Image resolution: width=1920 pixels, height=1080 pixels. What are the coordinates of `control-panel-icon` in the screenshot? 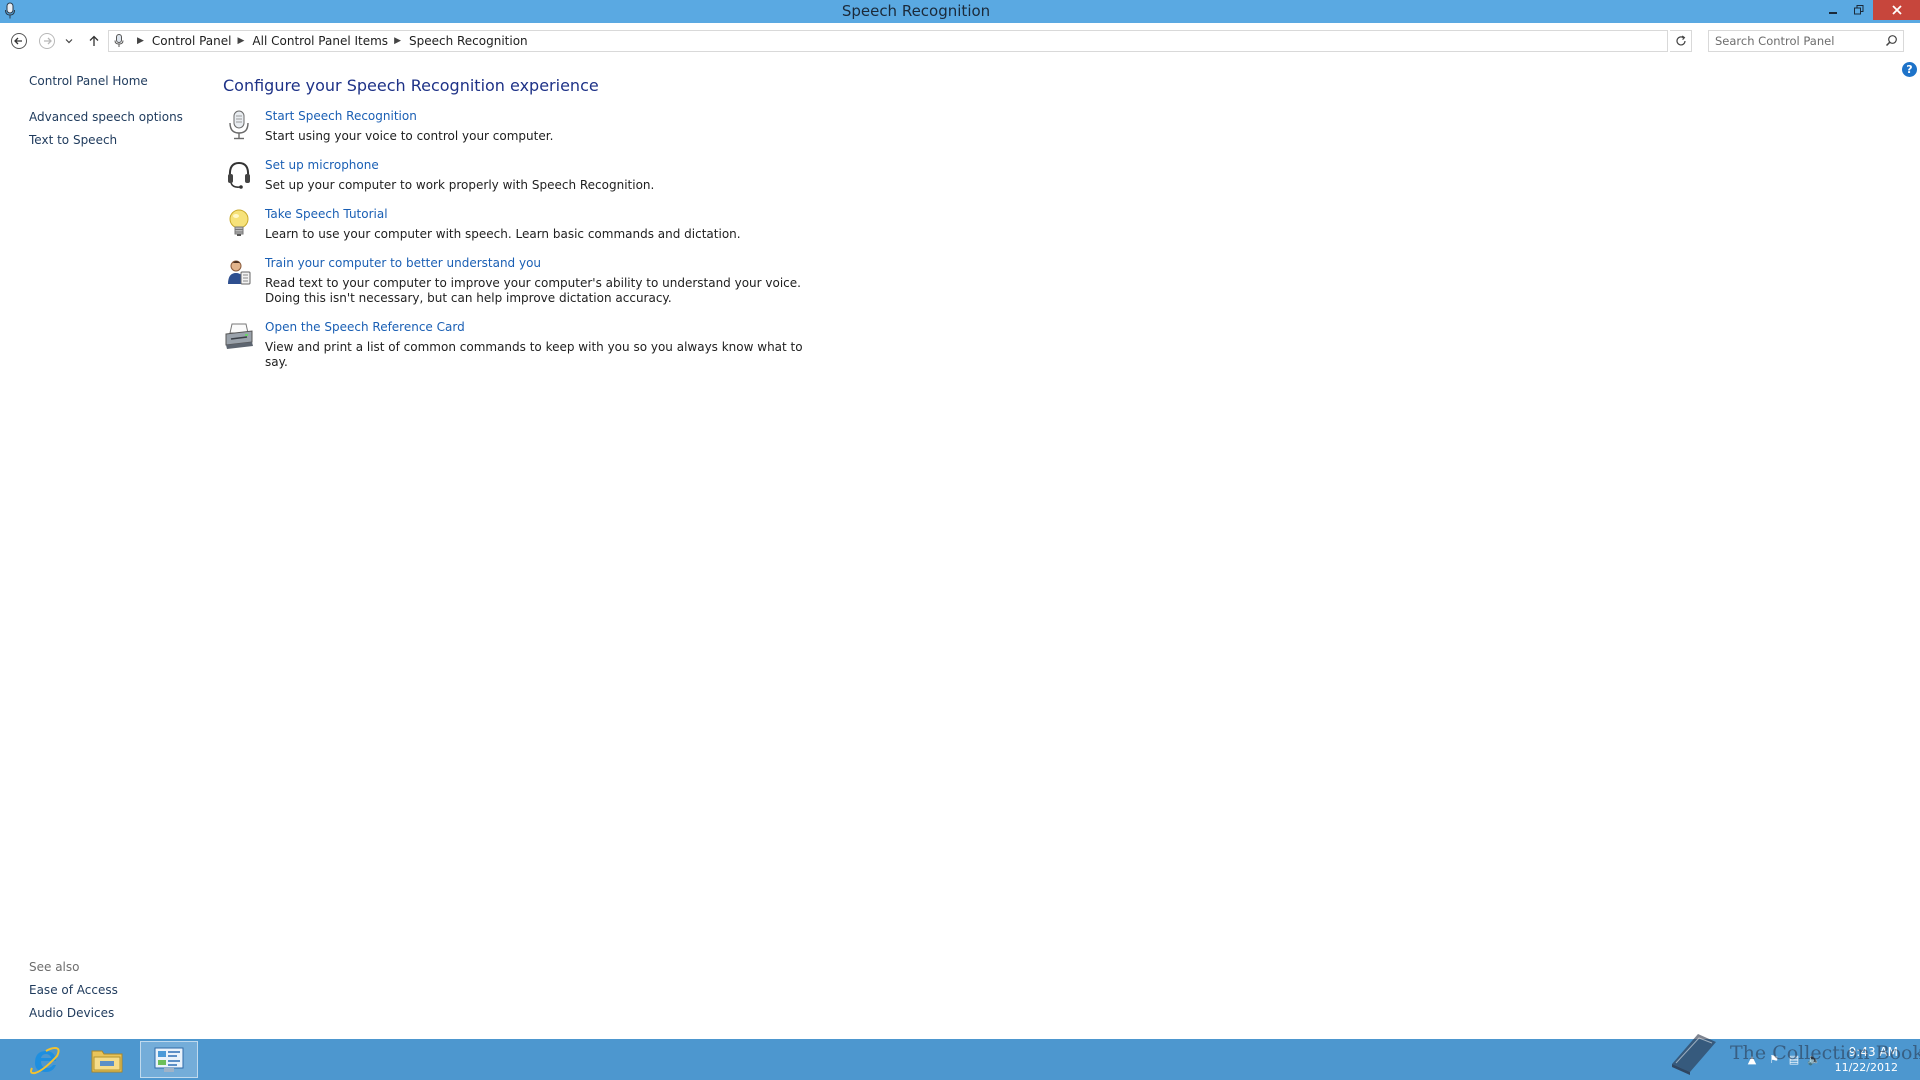 It's located at (169, 1059).